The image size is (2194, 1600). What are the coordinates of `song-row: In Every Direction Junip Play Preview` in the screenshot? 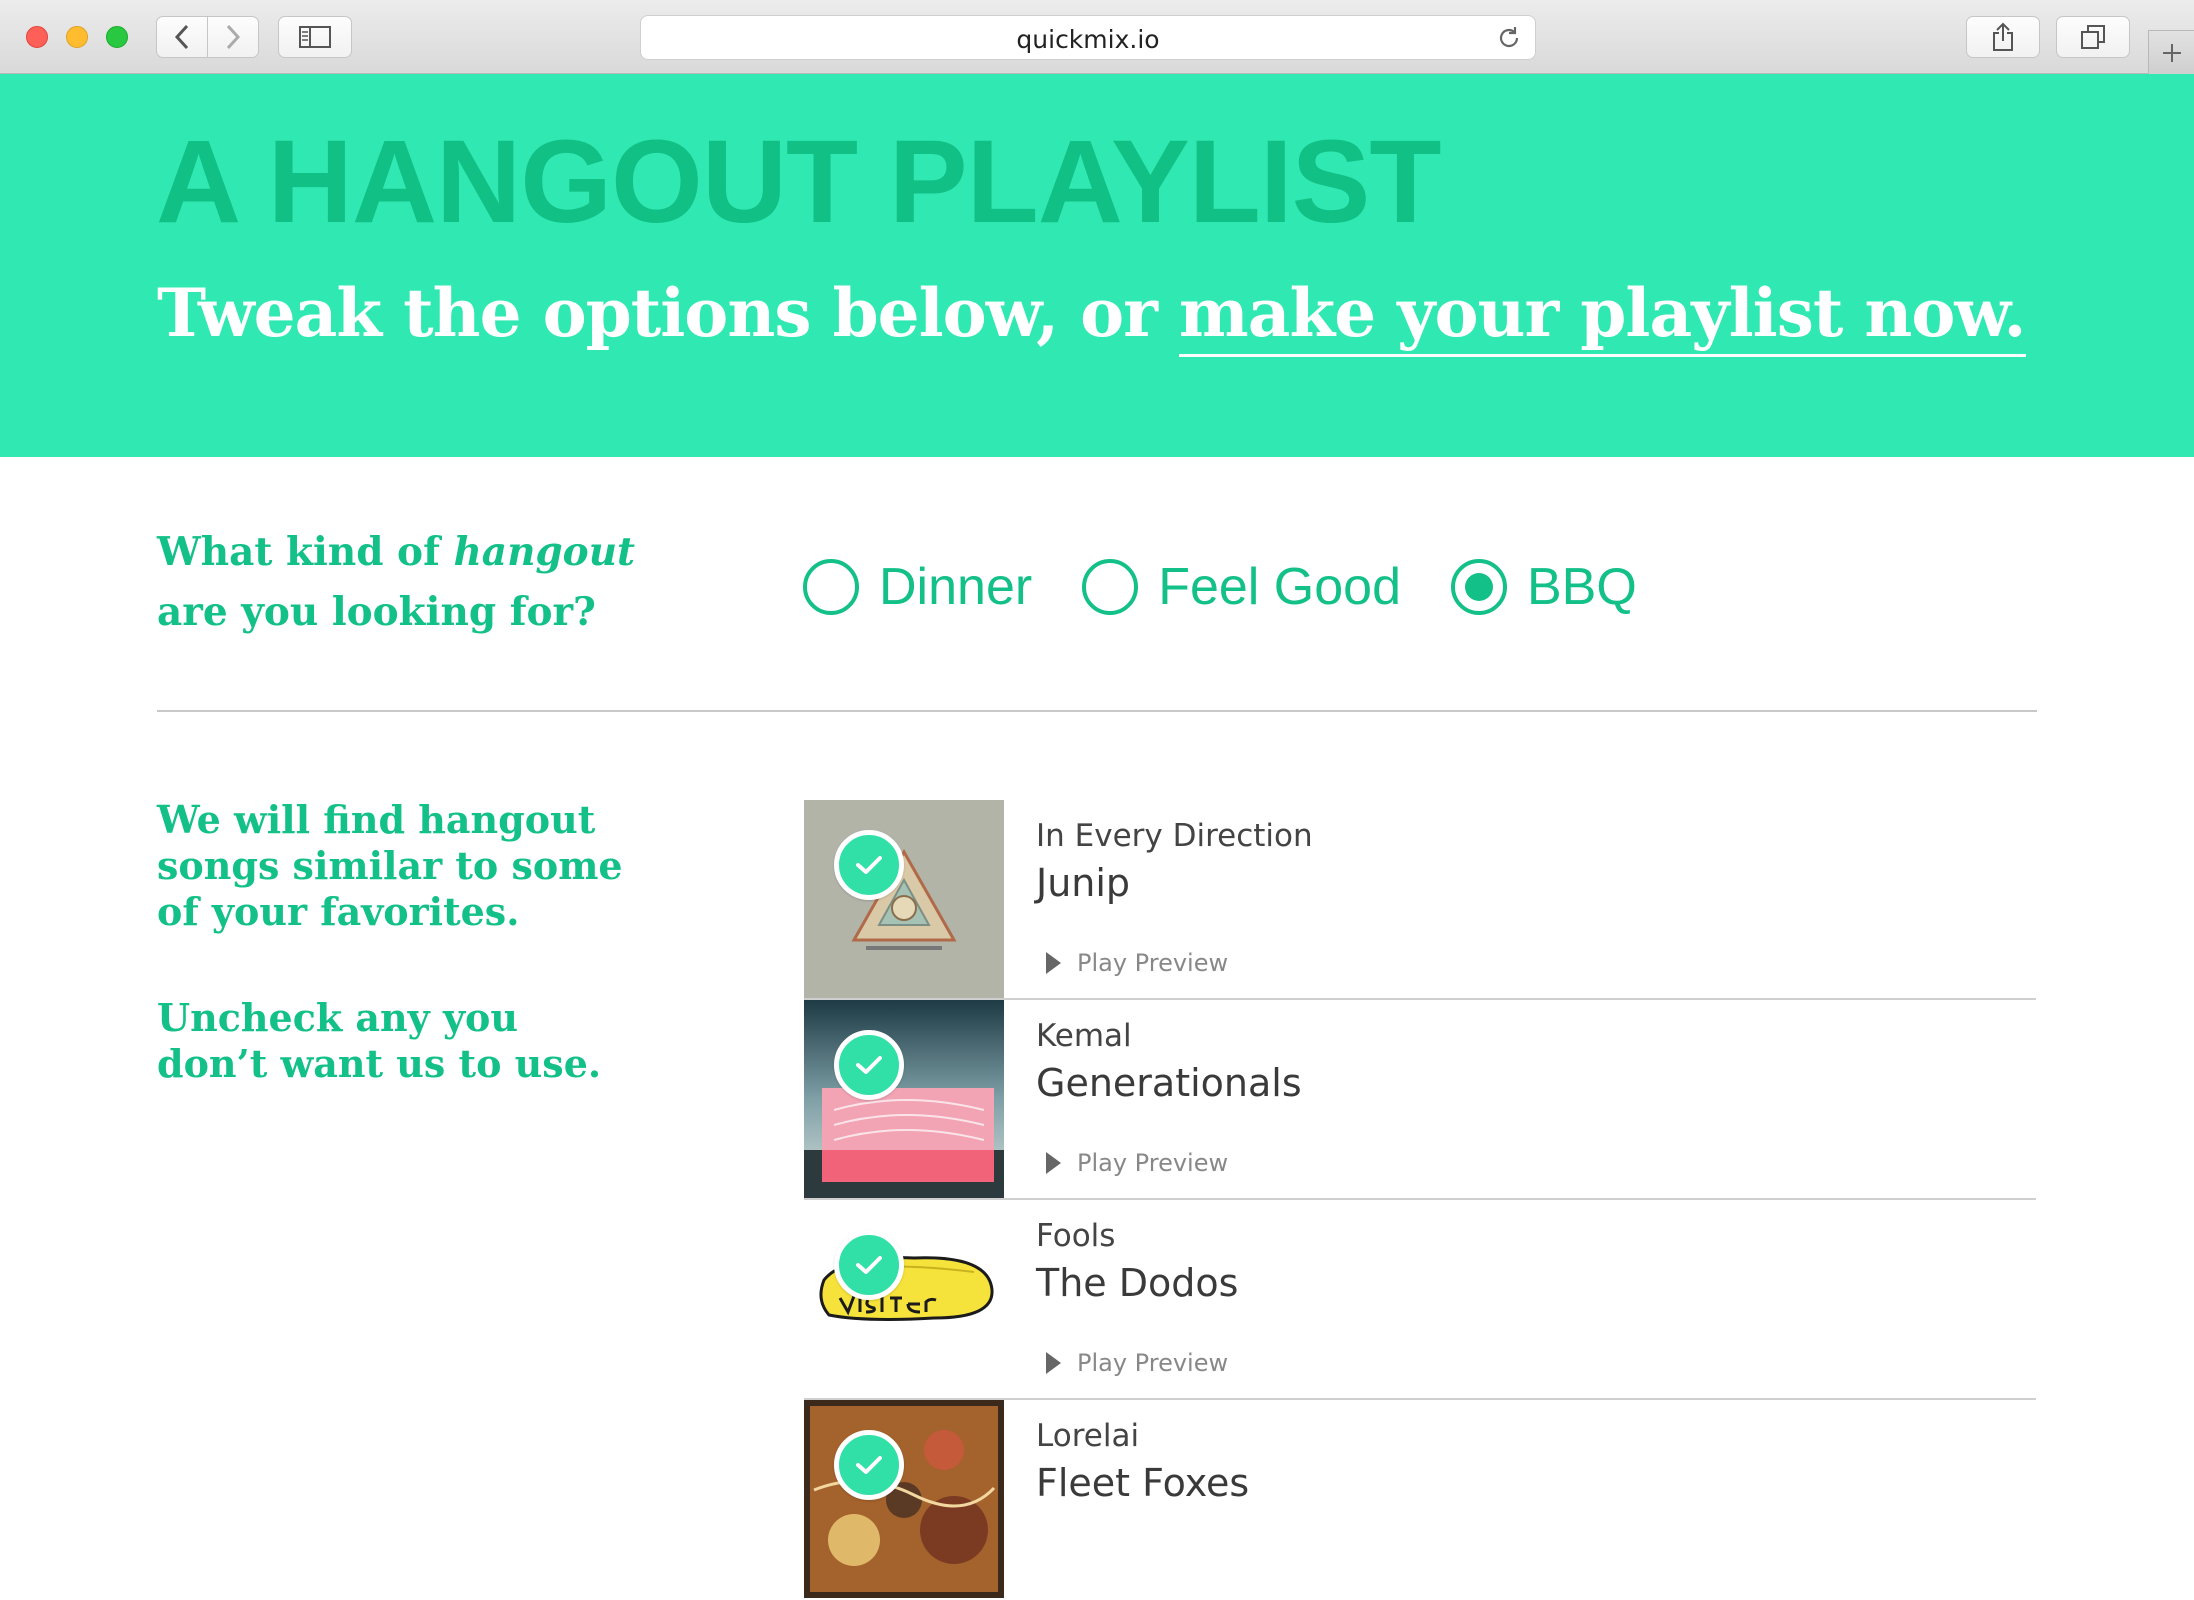 It's located at (1420, 900).